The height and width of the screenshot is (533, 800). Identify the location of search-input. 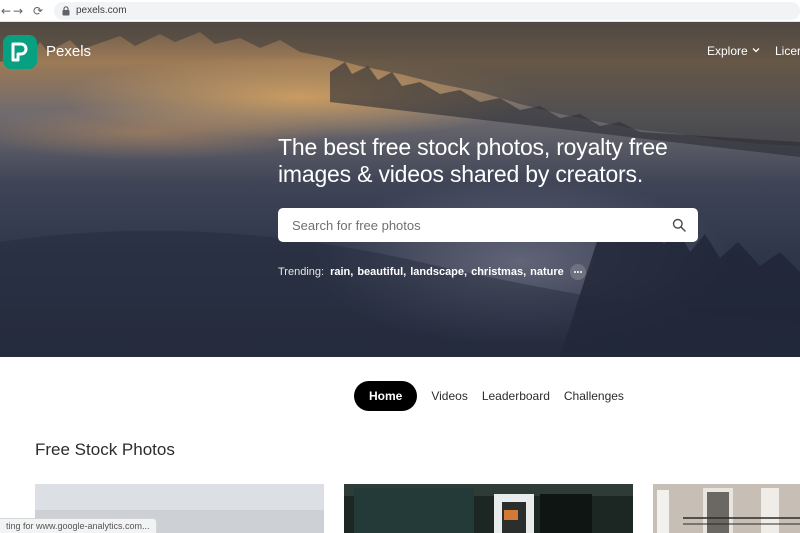
(468, 225).